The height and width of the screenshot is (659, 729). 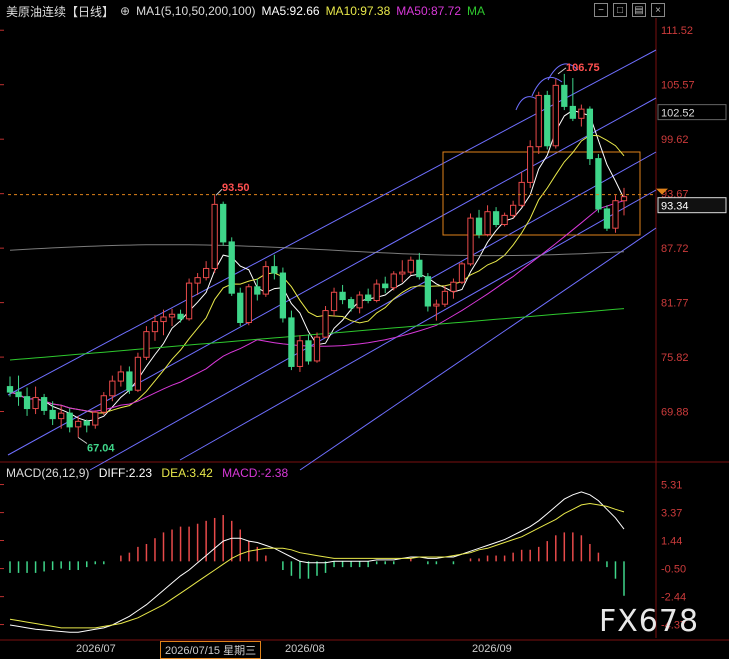 What do you see at coordinates (255, 473) in the screenshot?
I see `macd-value: MACD:-2.38` at bounding box center [255, 473].